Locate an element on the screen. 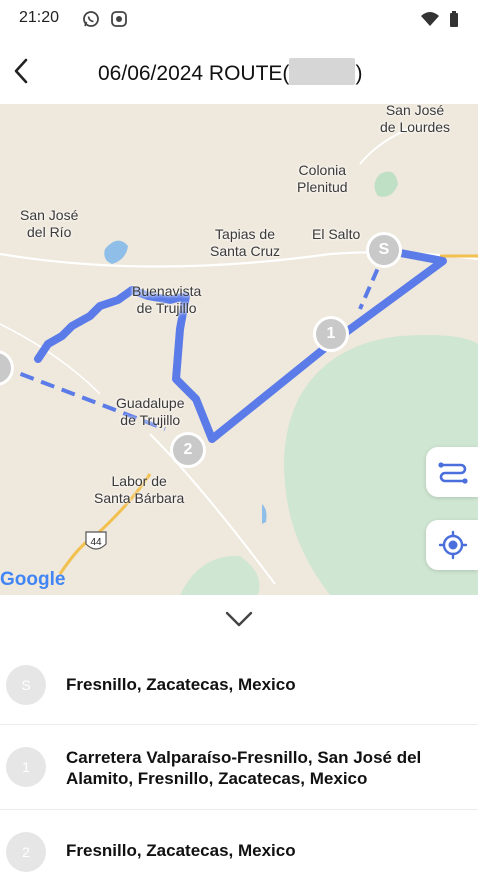 This screenshot has height=872, width=478. google-attribution-text: Google is located at coordinates (33, 579).